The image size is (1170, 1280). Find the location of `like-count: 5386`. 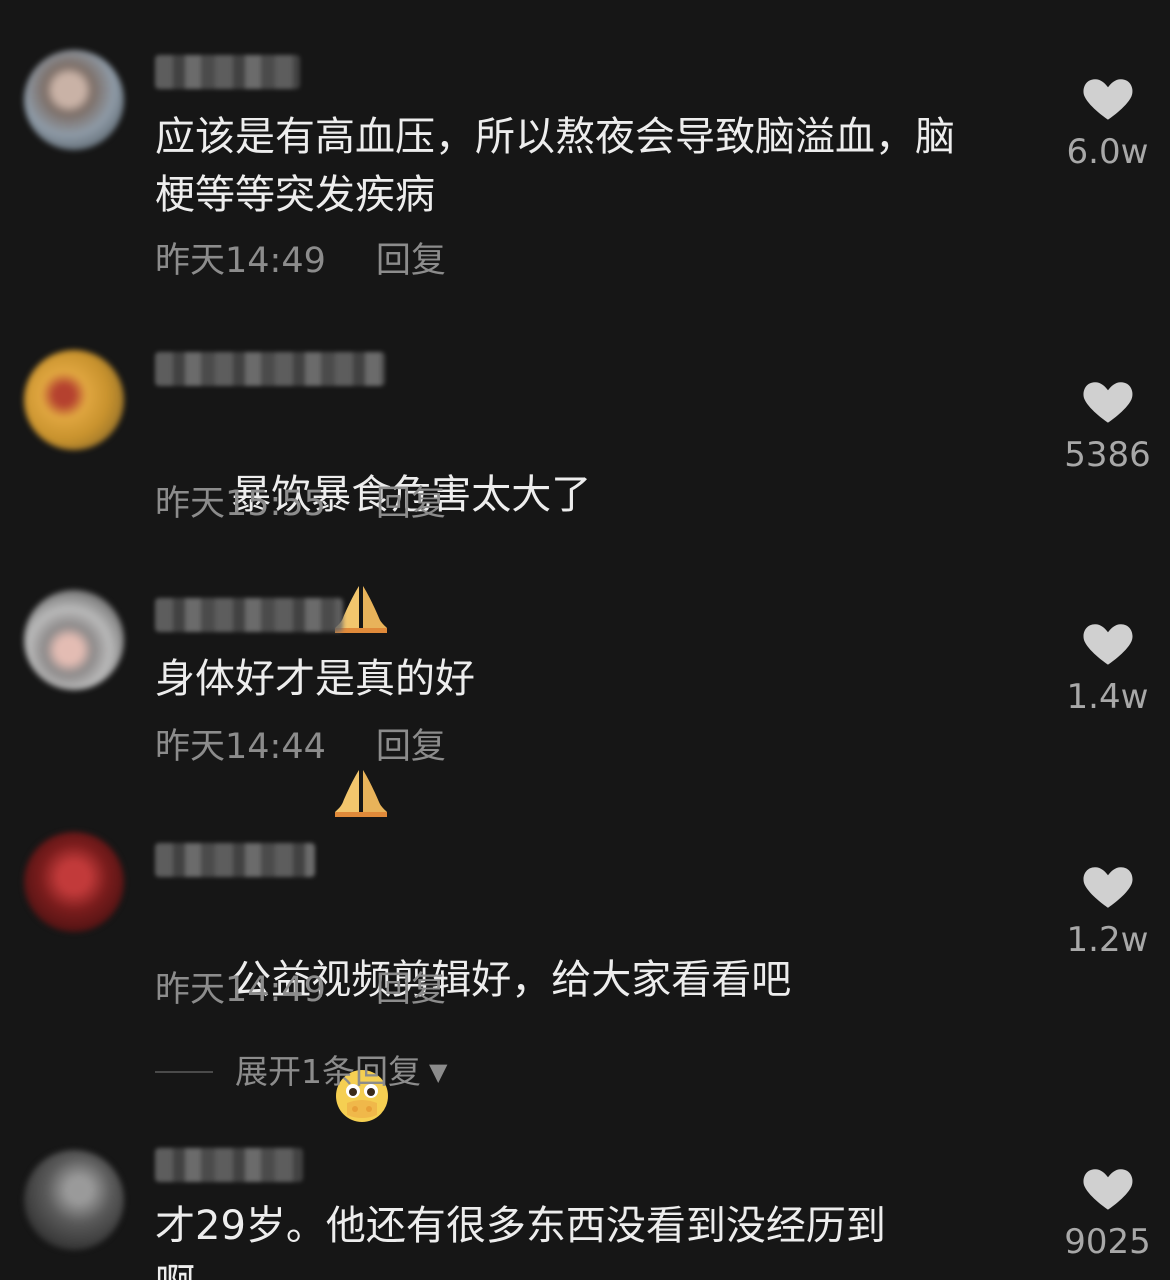

like-count: 5386 is located at coordinates (1107, 455).